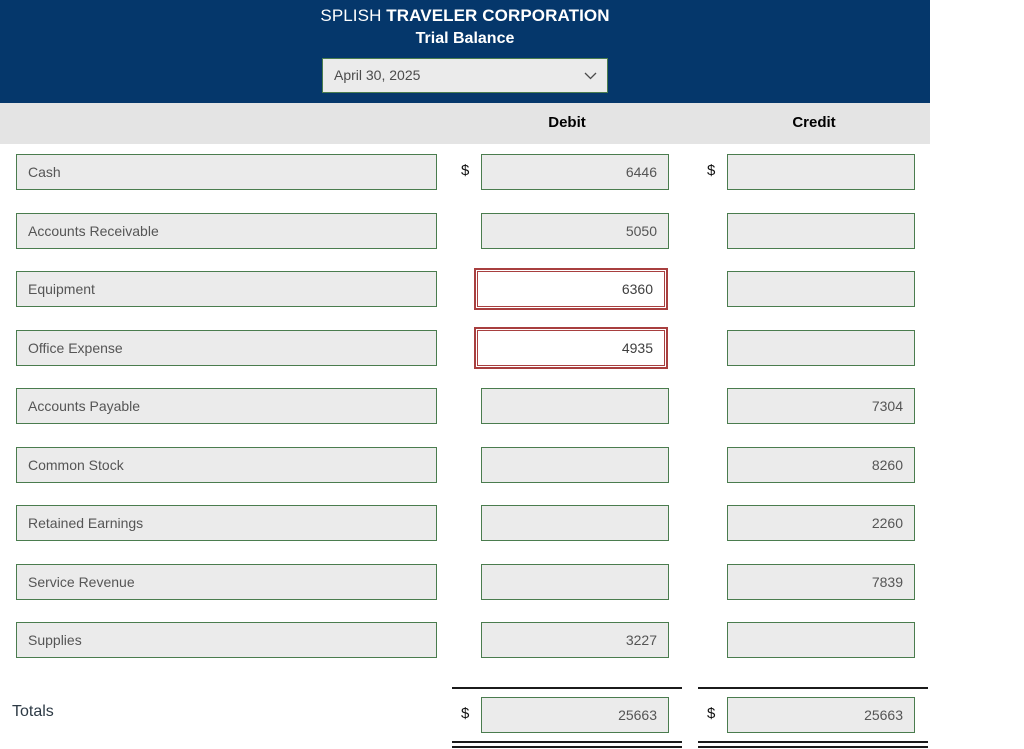 The image size is (1024, 749). I want to click on debit-field: 5050, so click(575, 230).